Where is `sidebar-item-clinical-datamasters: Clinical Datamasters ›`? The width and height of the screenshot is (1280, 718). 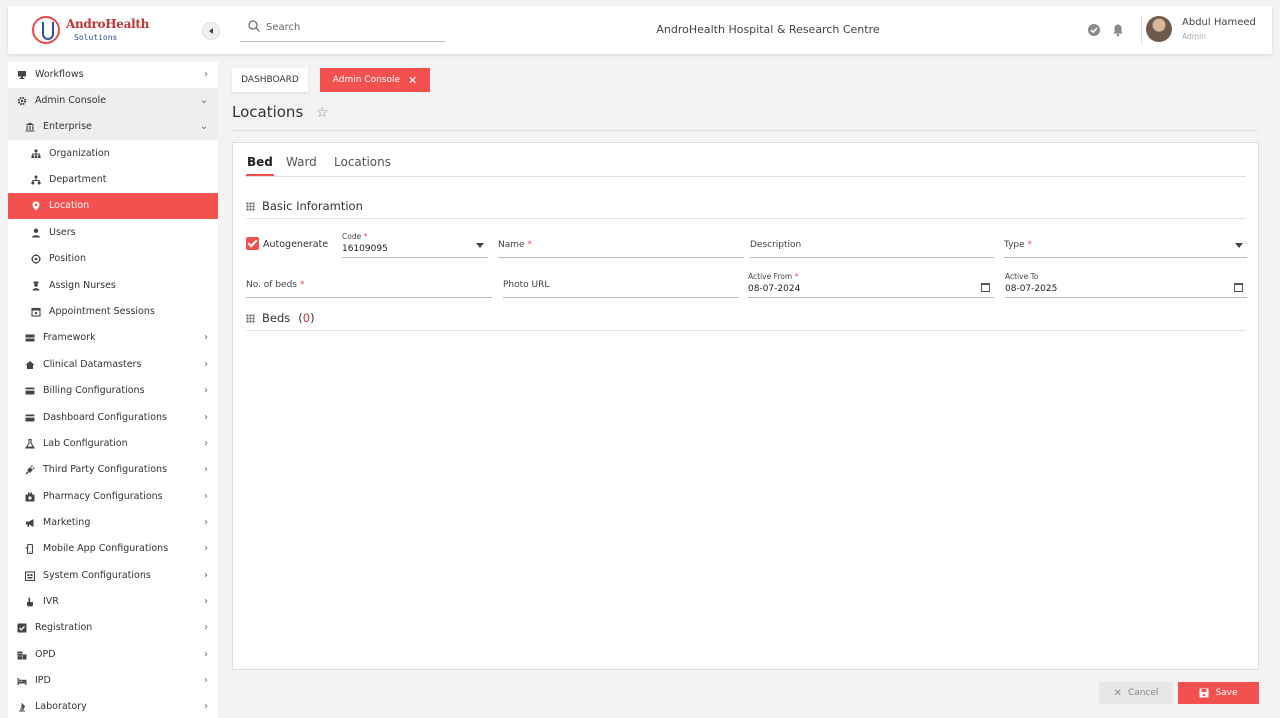 sidebar-item-clinical-datamasters: Clinical Datamasters › is located at coordinates (113, 365).